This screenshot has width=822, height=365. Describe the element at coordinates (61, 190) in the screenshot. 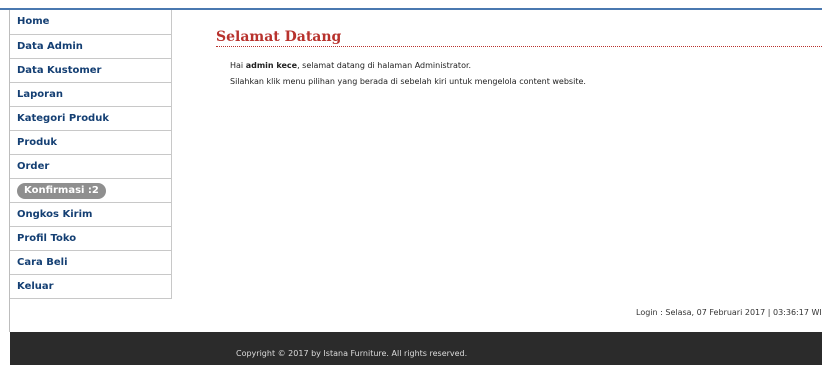

I see `konfirmasi-count-badge: Konfirmasi :2` at that location.